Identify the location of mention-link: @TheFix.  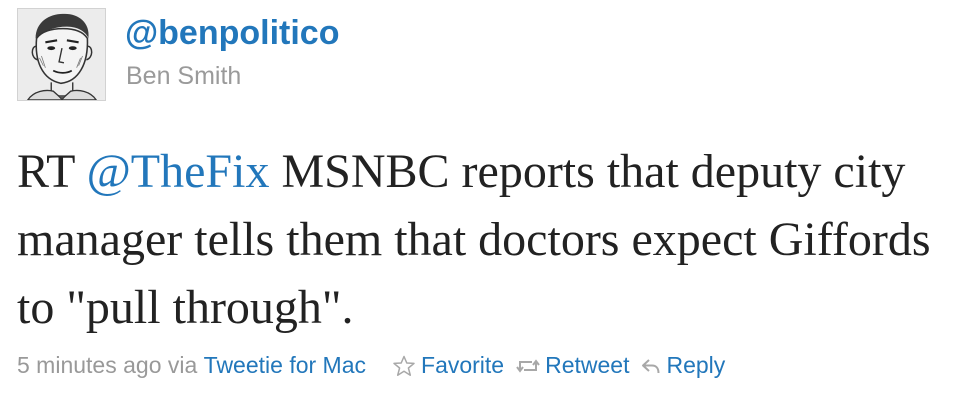
(178, 171).